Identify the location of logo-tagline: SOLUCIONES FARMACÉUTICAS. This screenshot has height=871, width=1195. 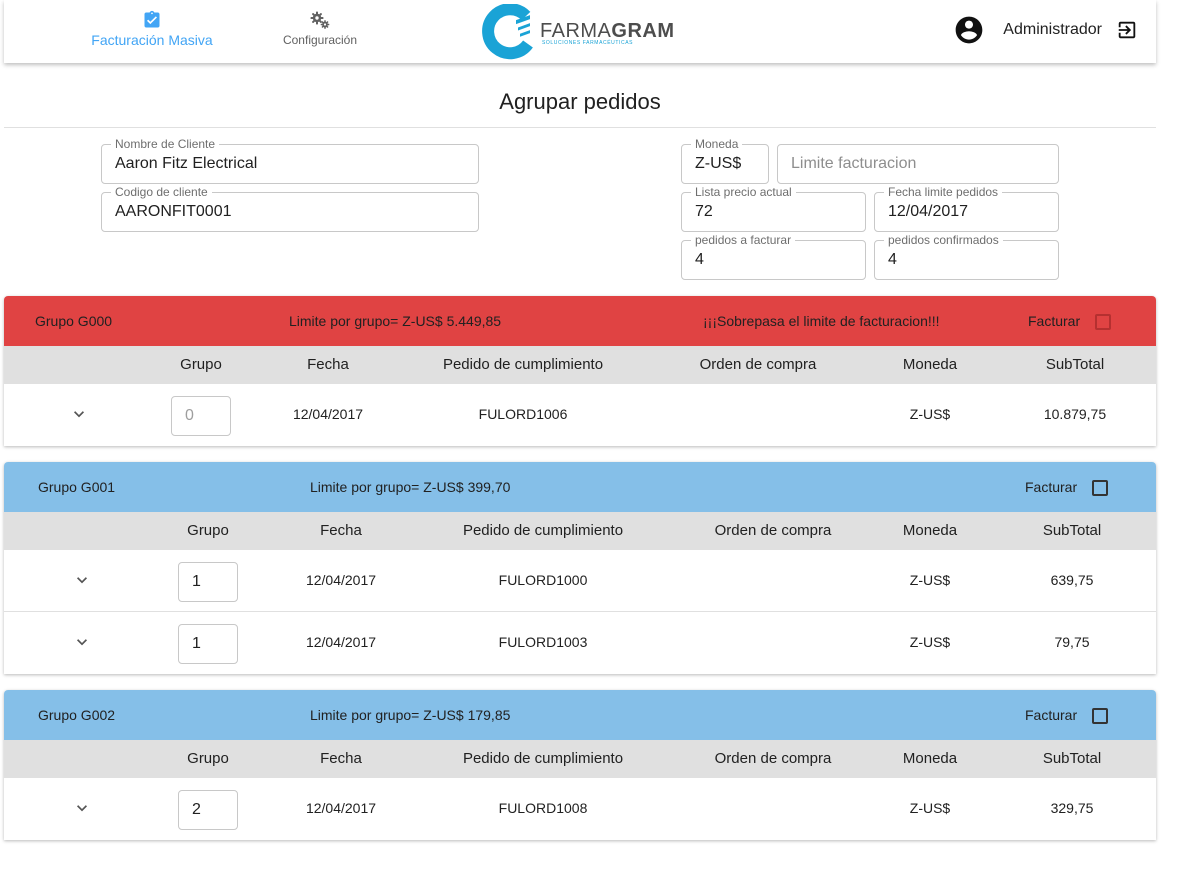
(588, 43).